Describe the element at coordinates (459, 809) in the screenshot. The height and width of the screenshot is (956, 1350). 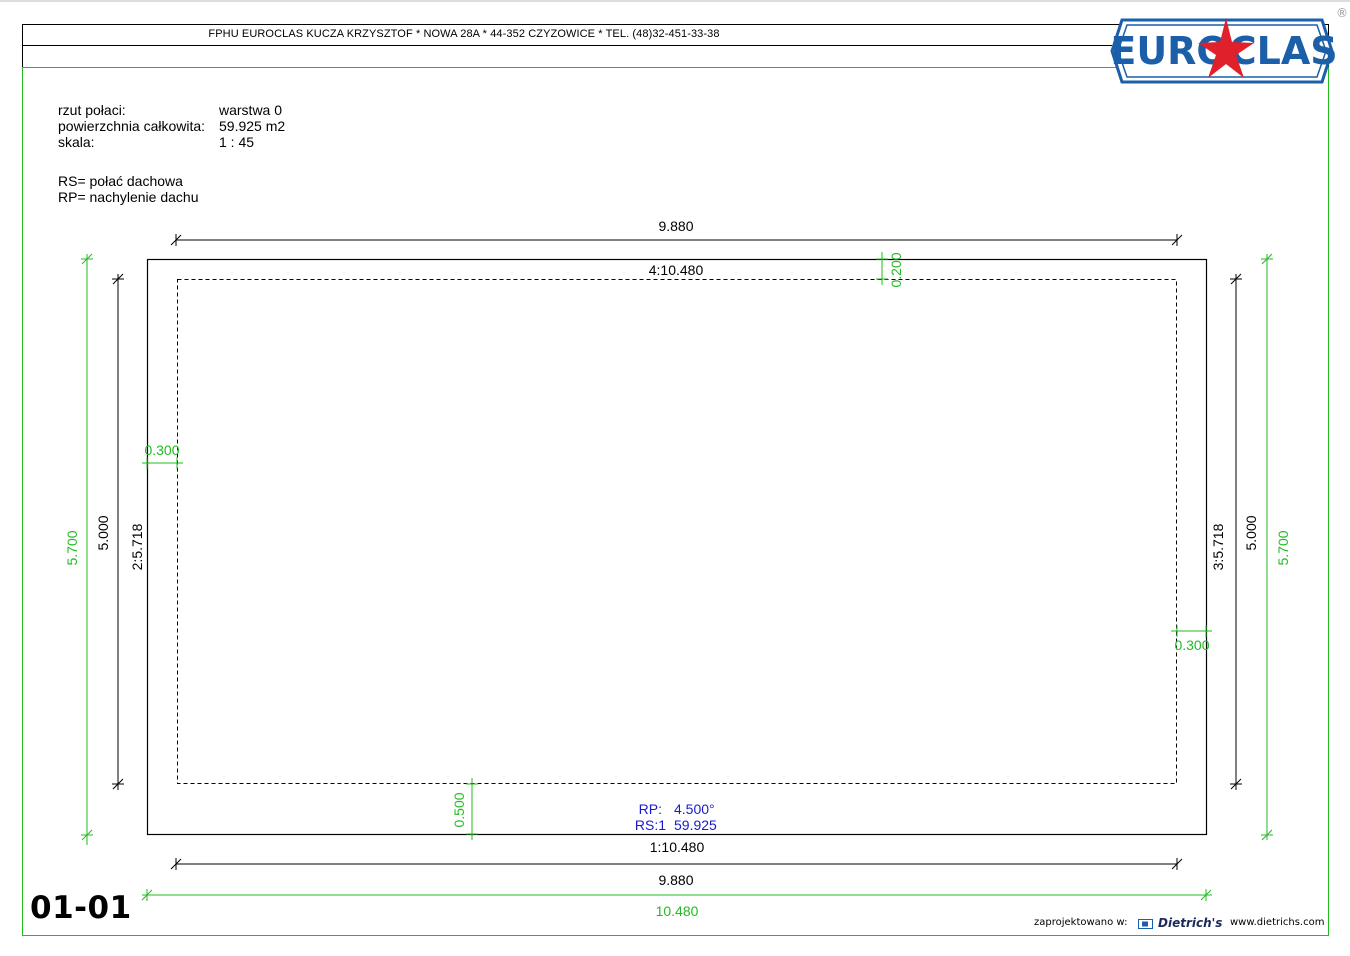
I see `bottom-overhang-label: 0.500` at that location.